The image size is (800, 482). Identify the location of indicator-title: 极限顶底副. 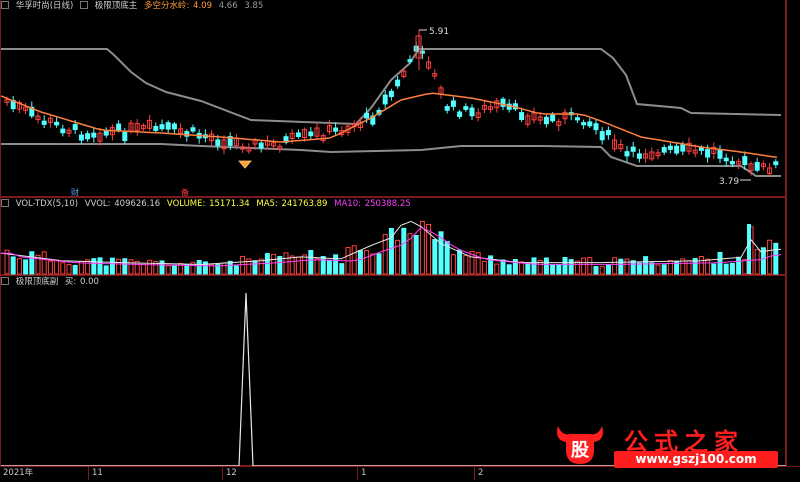
(37, 282).